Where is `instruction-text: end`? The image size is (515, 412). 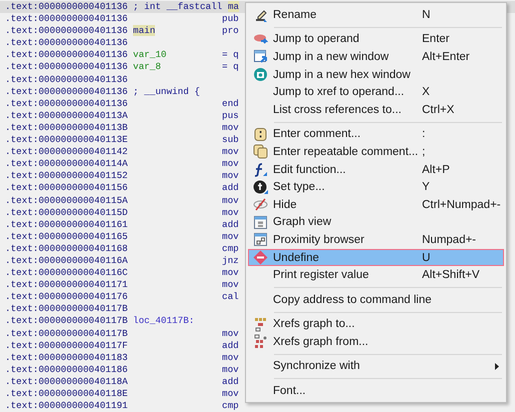 instruction-text: end is located at coordinates (230, 104).